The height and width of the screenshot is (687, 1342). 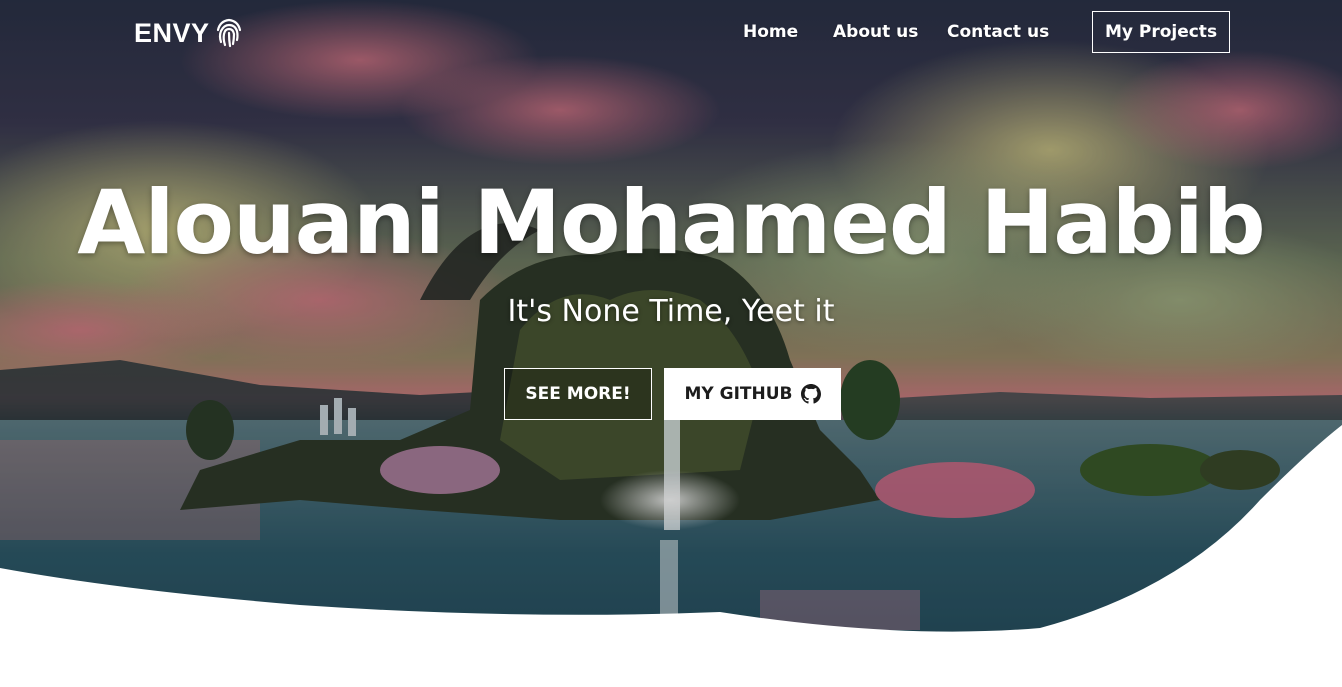 What do you see at coordinates (770, 32) in the screenshot?
I see `nav-home: Home` at bounding box center [770, 32].